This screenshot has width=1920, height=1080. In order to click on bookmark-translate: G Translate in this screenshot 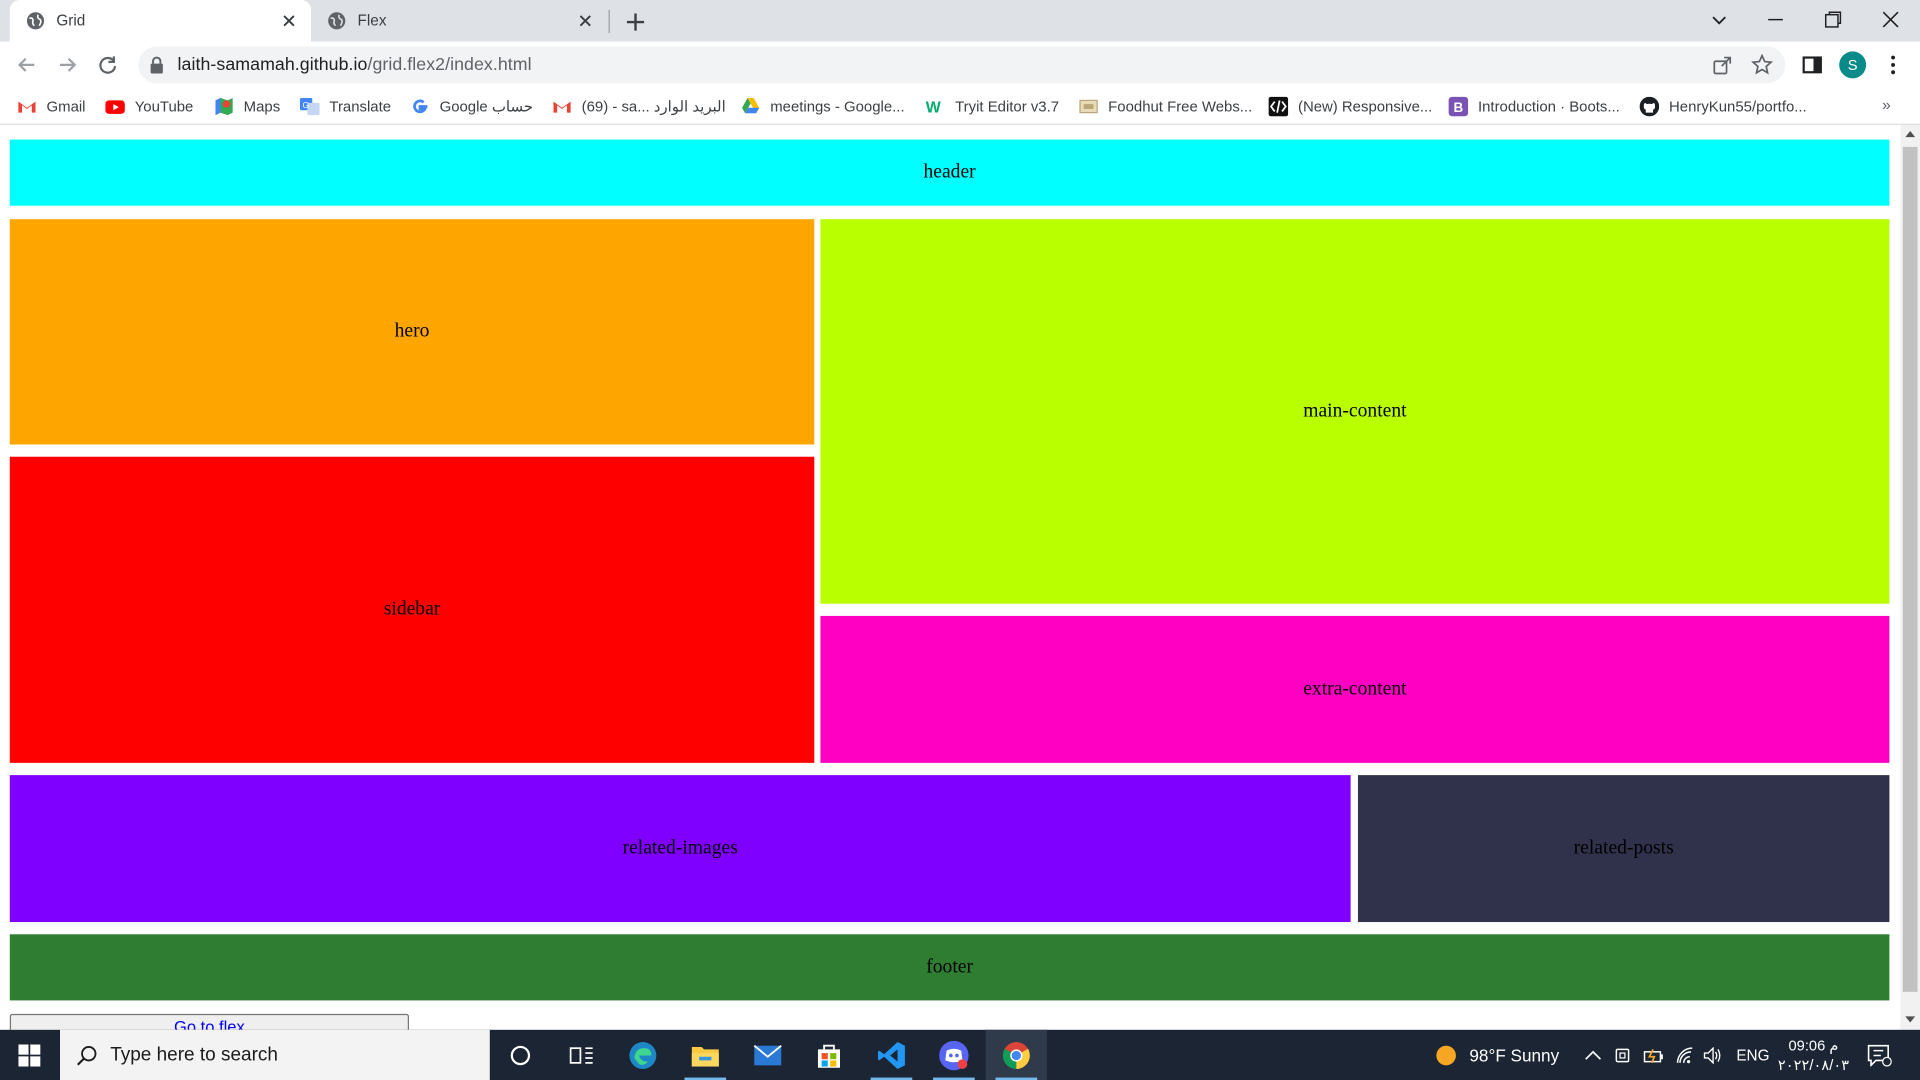, I will do `click(345, 107)`.